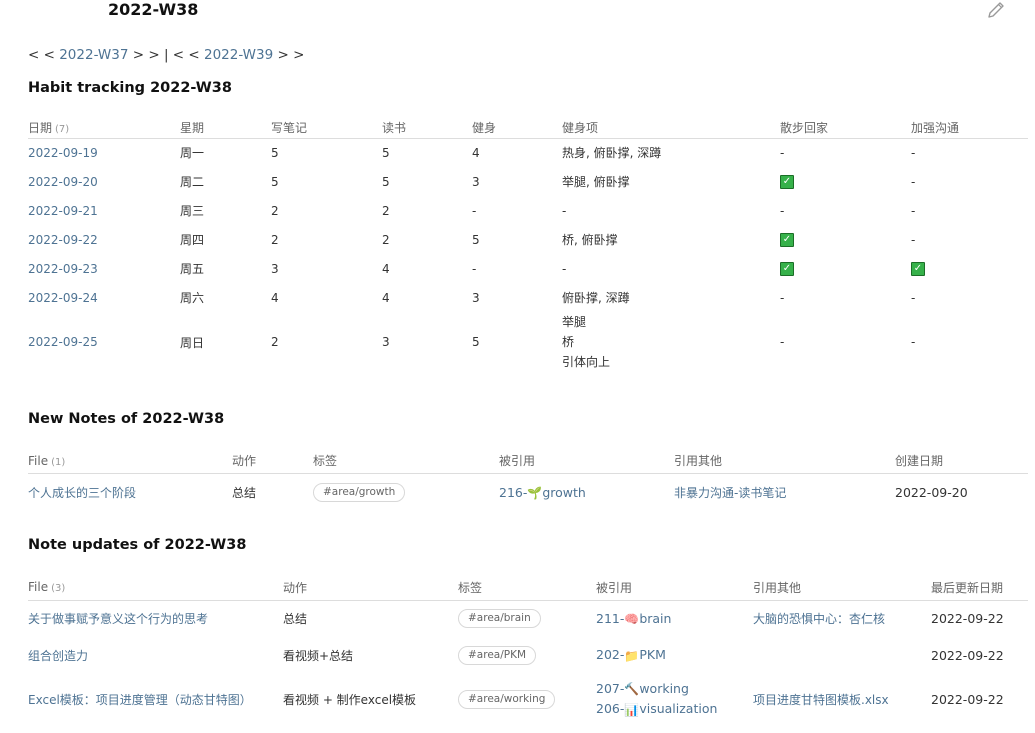  What do you see at coordinates (845, 239) in the screenshot?
I see `walk-home-cell: ✓` at bounding box center [845, 239].